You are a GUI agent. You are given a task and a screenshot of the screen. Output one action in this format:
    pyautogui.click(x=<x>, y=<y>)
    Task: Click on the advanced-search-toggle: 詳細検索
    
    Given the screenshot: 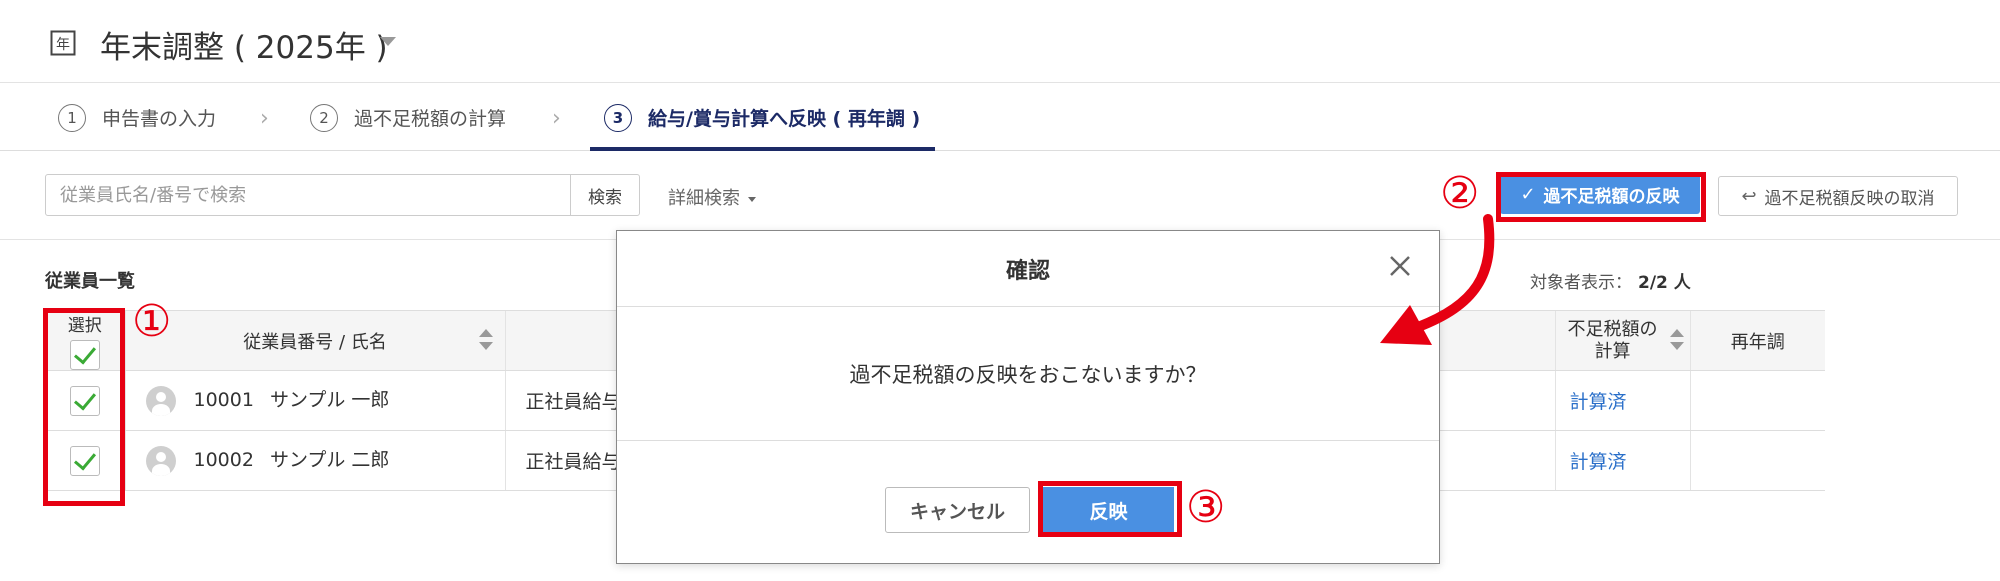 What is the action you would take?
    pyautogui.click(x=712, y=197)
    